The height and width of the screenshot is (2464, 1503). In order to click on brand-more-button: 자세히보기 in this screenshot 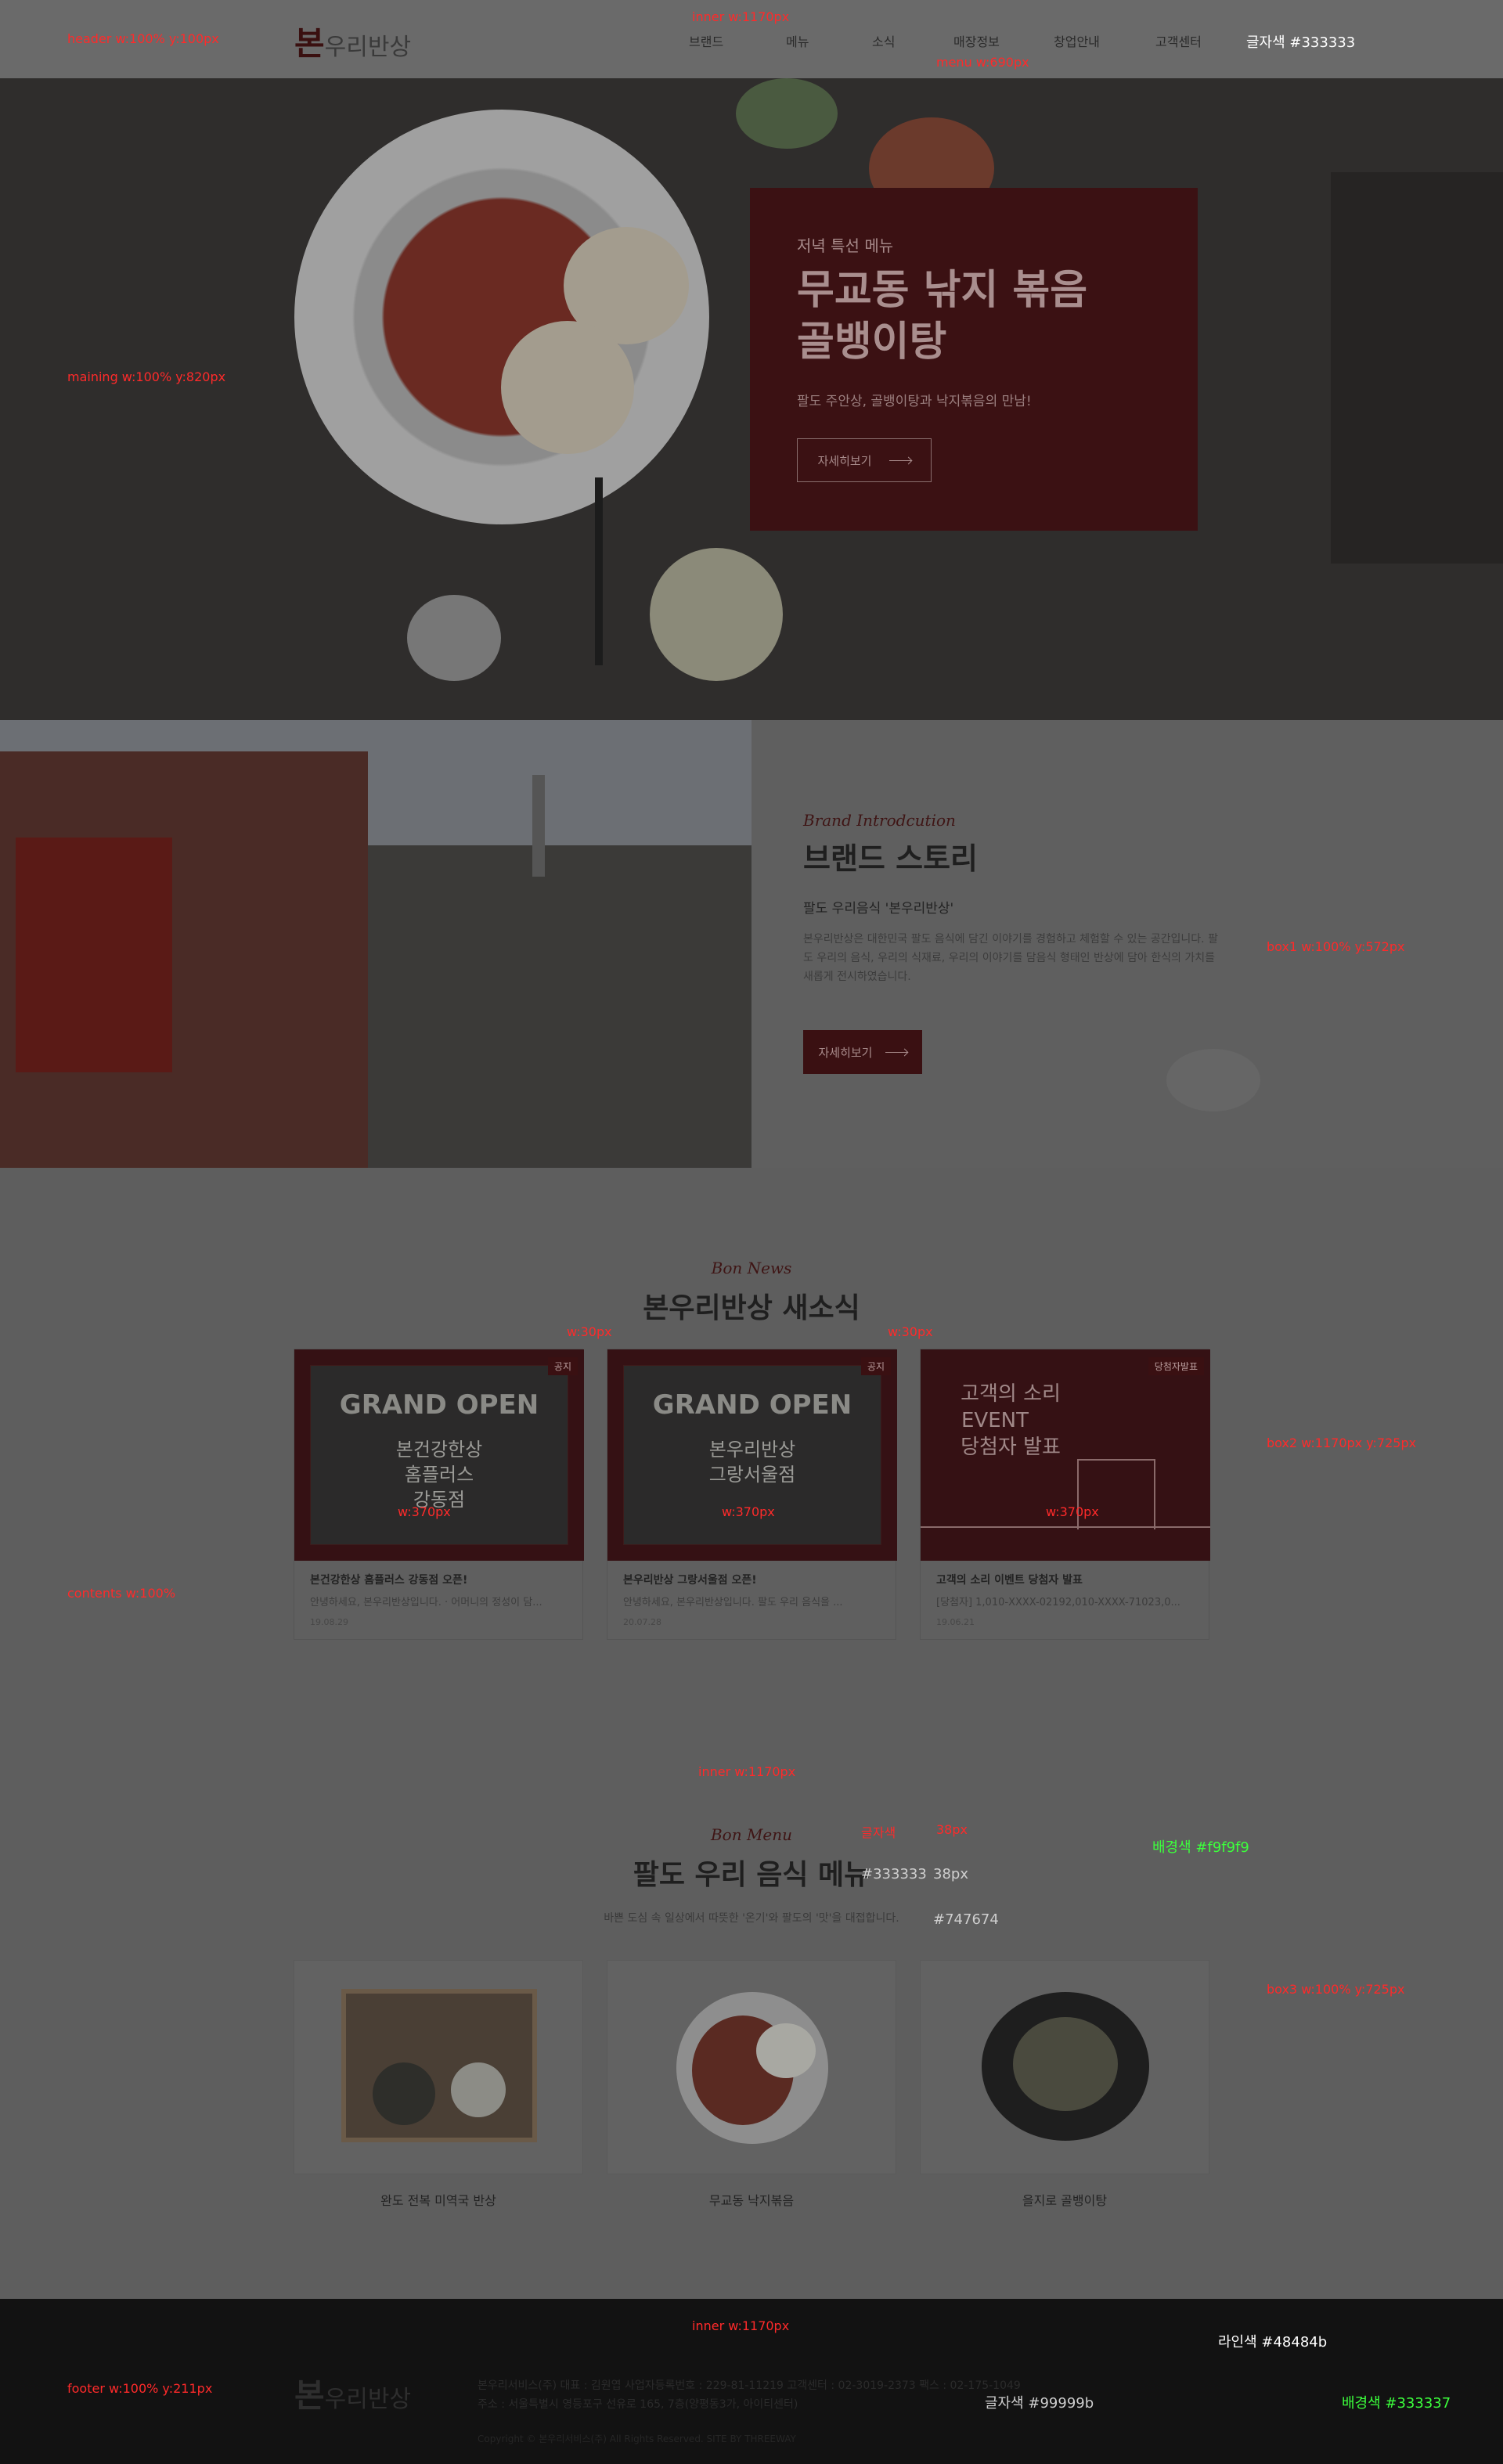, I will do `click(863, 1052)`.